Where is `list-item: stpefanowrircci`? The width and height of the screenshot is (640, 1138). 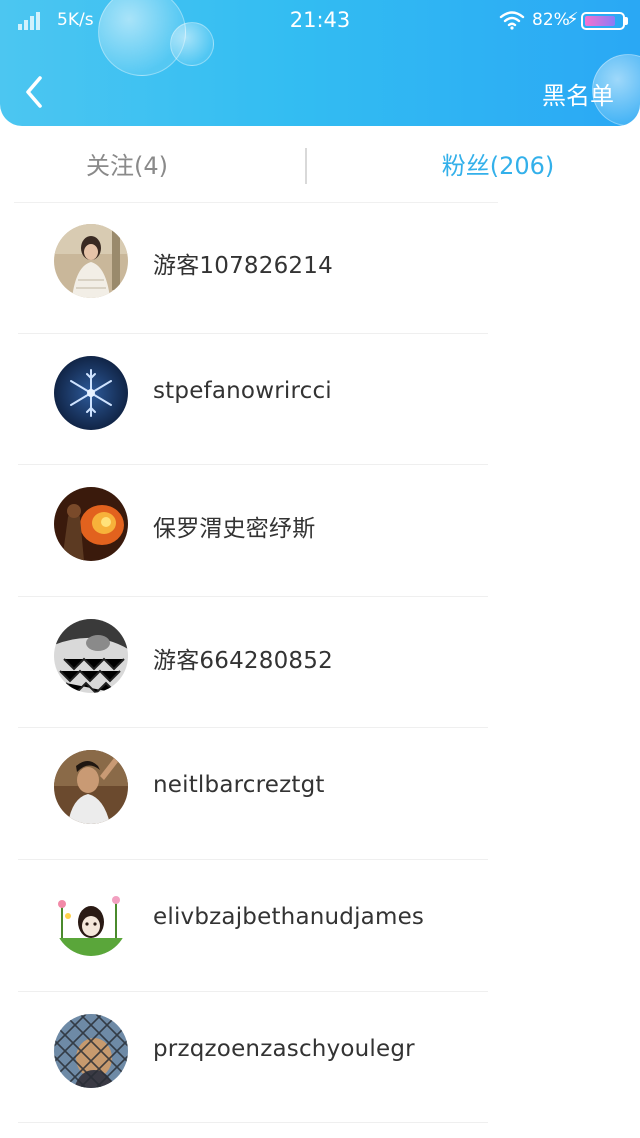 list-item: stpefanowrircci is located at coordinates (320, 400).